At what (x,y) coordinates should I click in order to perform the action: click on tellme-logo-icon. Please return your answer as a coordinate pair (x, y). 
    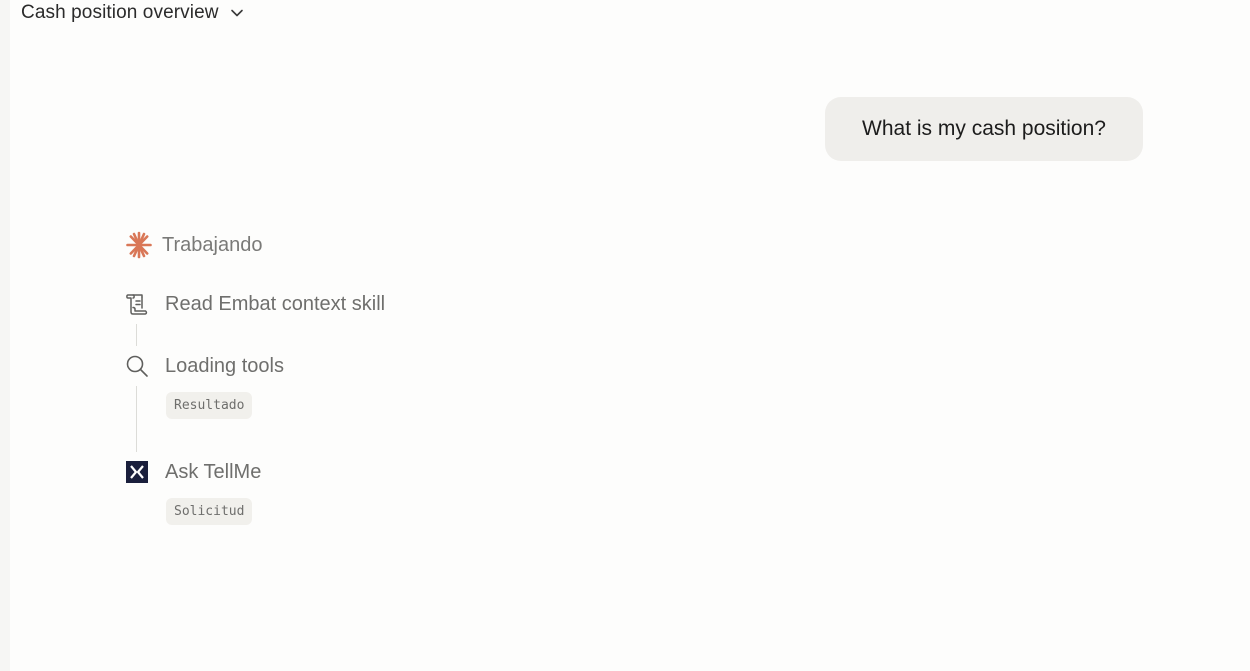
    Looking at the image, I should click on (137, 472).